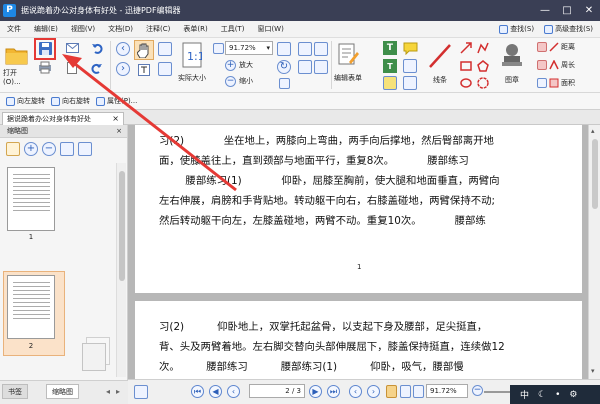 The height and width of the screenshot is (404, 600). Describe the element at coordinates (284, 67) in the screenshot. I see `rotate-view-button: ↻` at that location.